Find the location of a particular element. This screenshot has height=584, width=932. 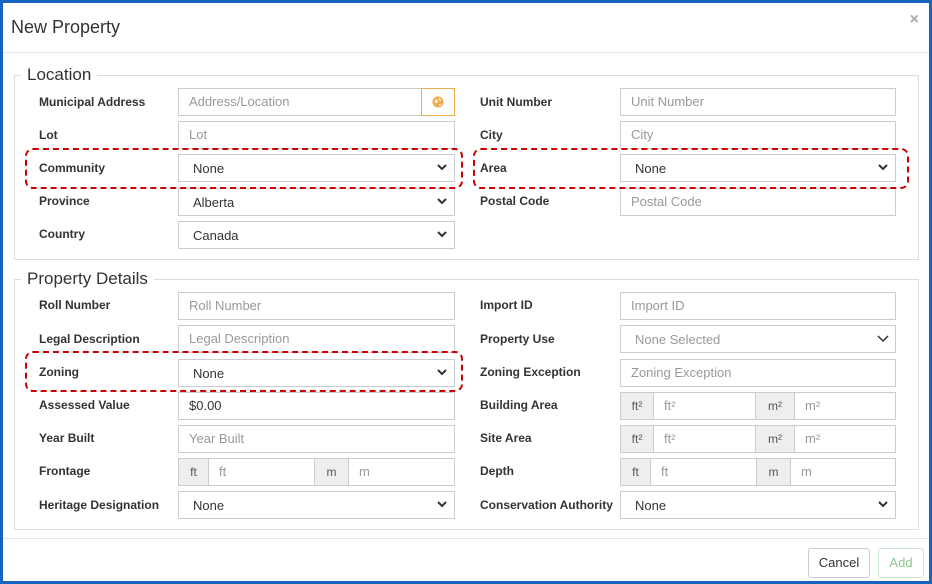

postal-code-input: Postal Code is located at coordinates (758, 202).